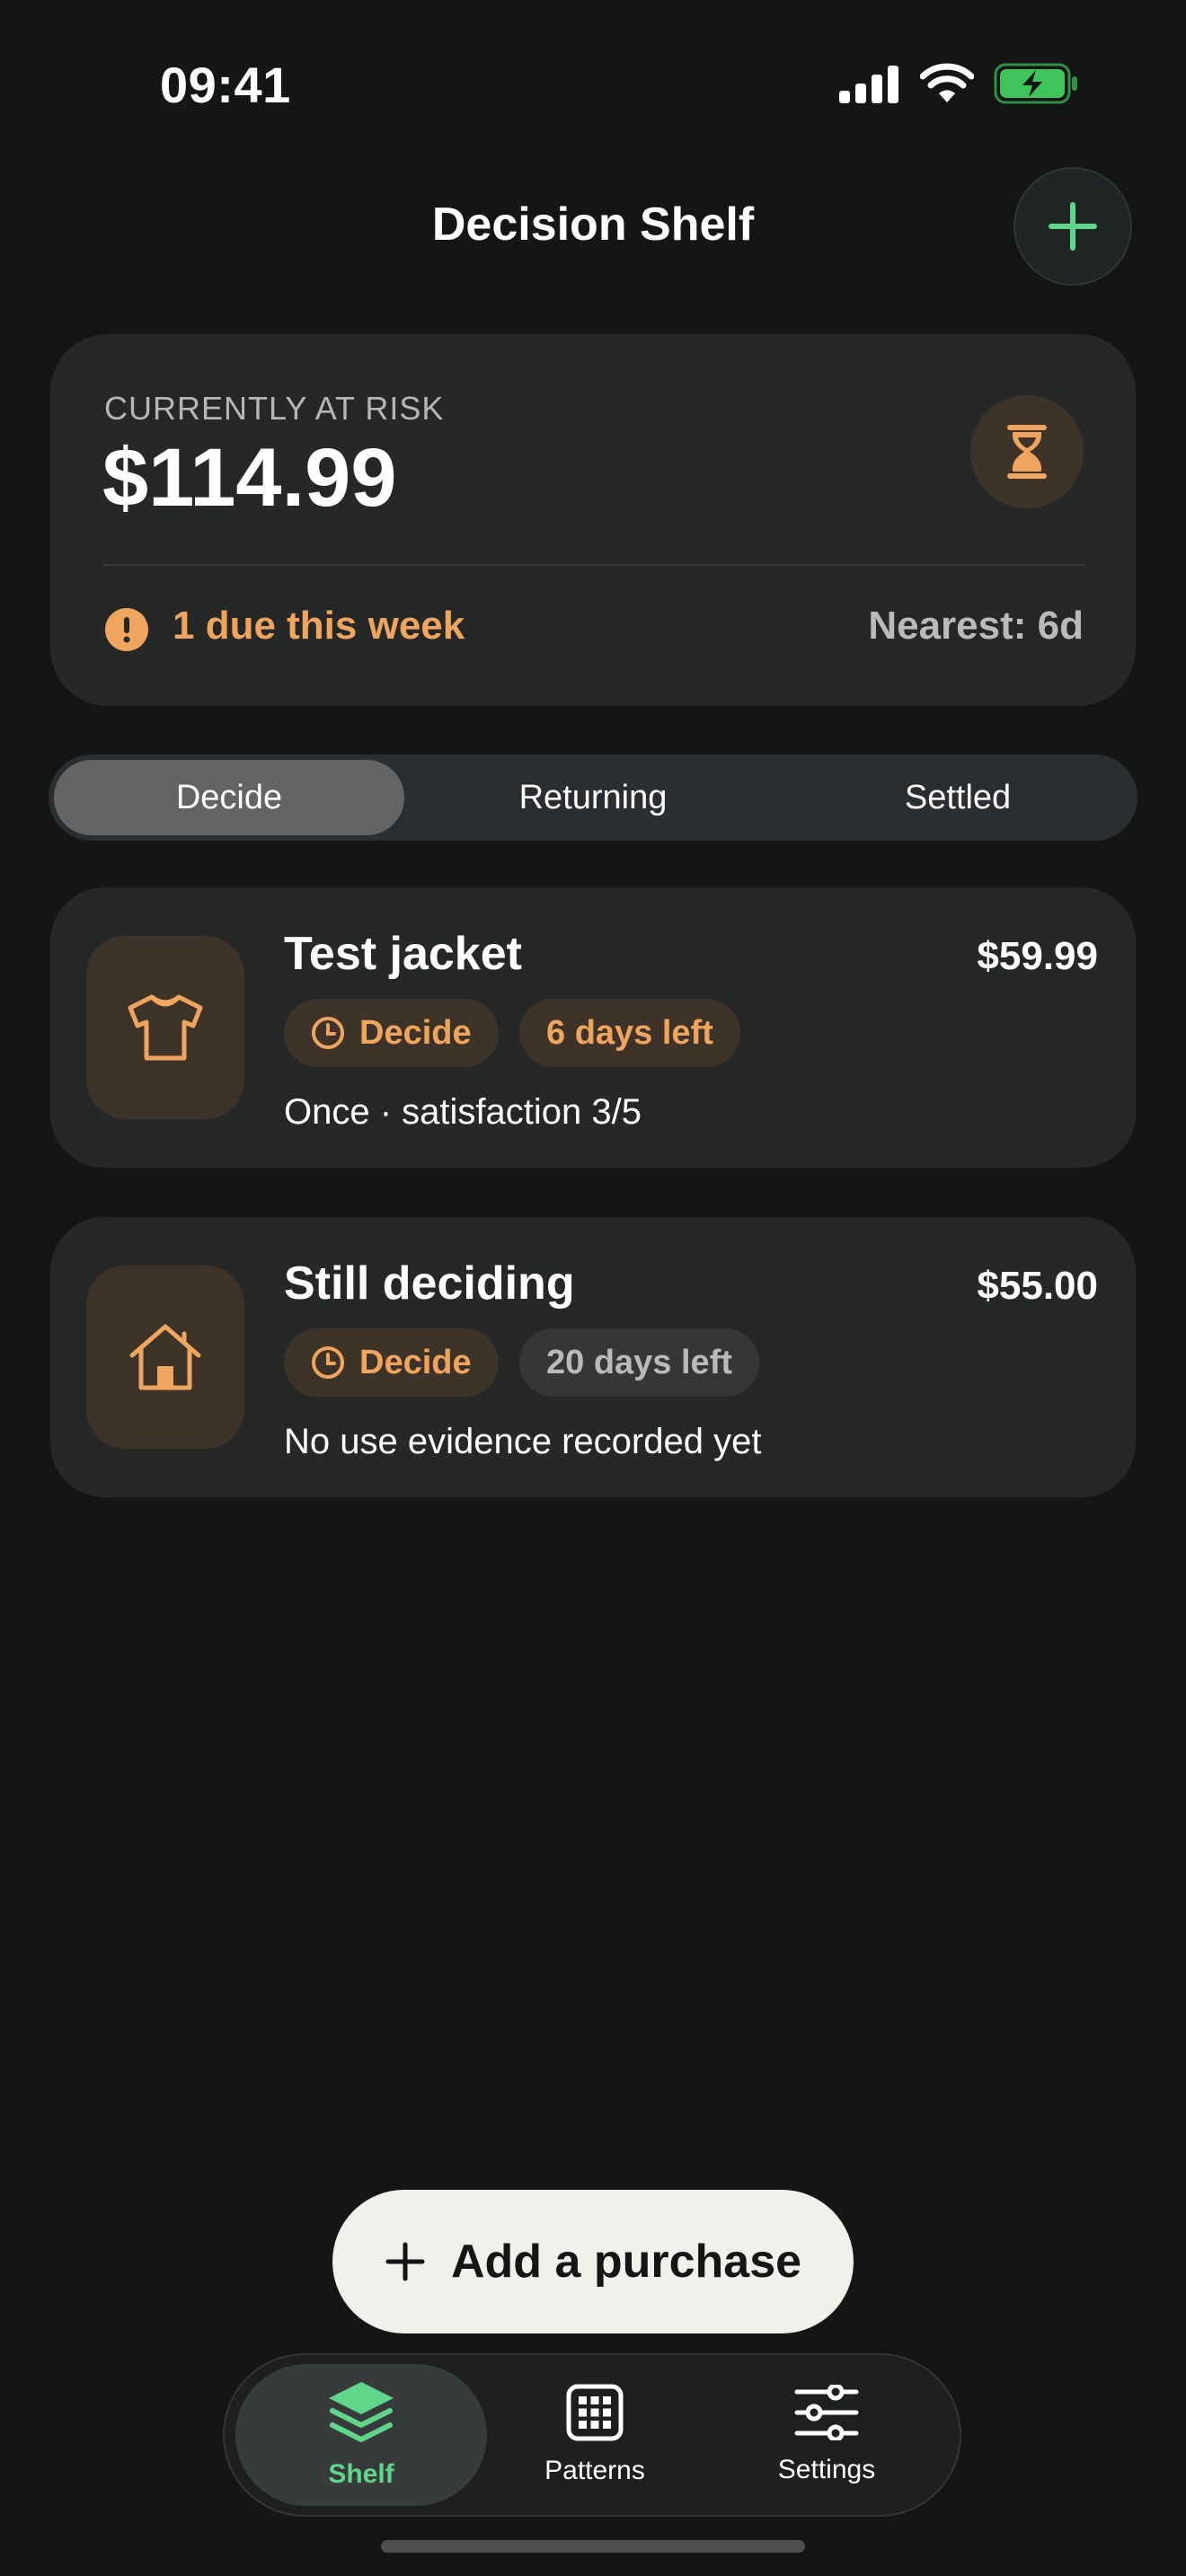 The width and height of the screenshot is (1186, 2576). What do you see at coordinates (629, 1033) in the screenshot?
I see `days-left-chip: 6 days left` at bounding box center [629, 1033].